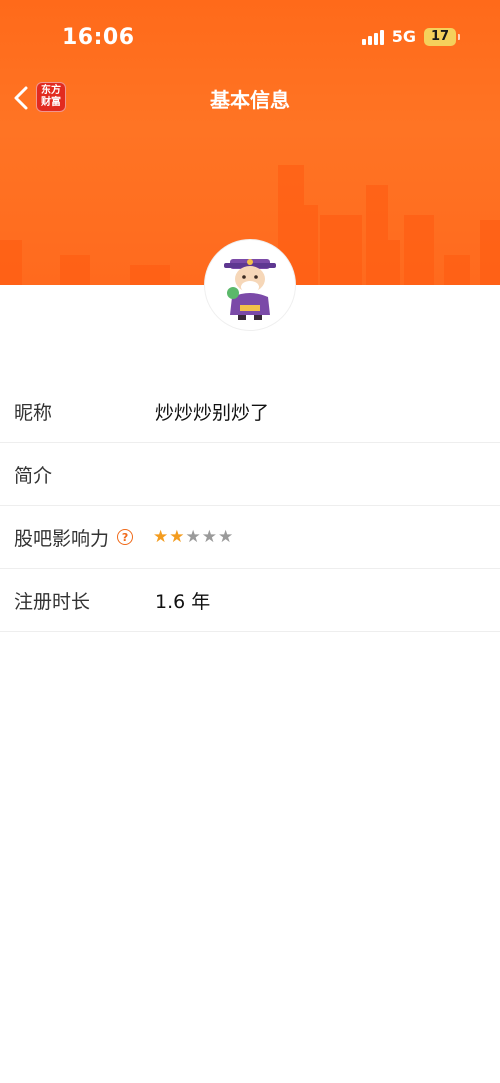 This screenshot has height=1083, width=500. Describe the element at coordinates (250, 289) in the screenshot. I see `avatar-cartoon-image` at that location.